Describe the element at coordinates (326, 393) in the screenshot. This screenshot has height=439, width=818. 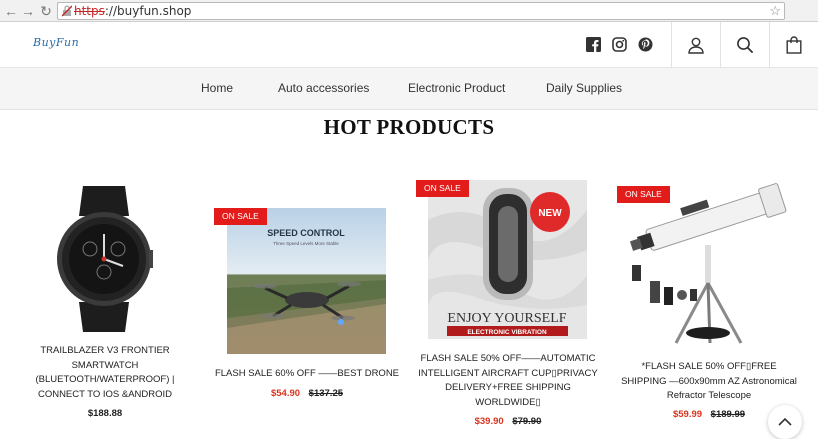
I see `original-price: $137.25` at that location.